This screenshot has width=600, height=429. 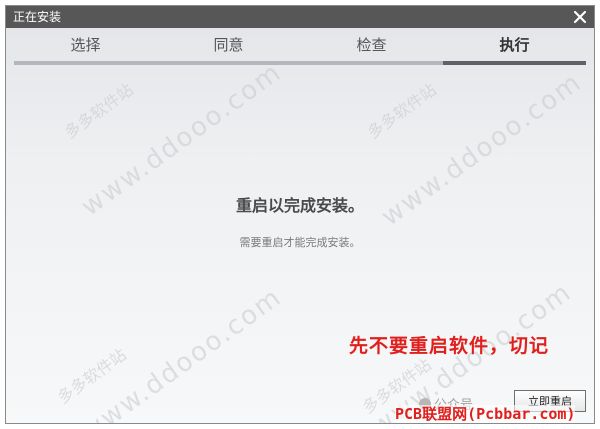 I want to click on footer-watermark: PCB联盟网(Pcbbar.com), so click(x=485, y=414).